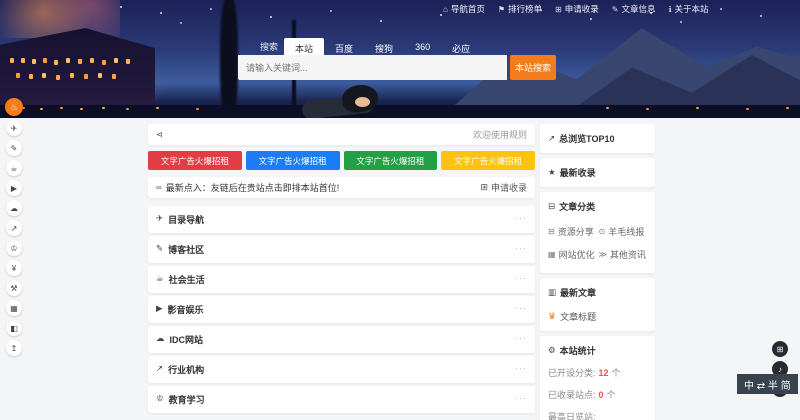 The height and width of the screenshot is (420, 800). Describe the element at coordinates (533, 67) in the screenshot. I see `search-button: 本站搜索` at that location.